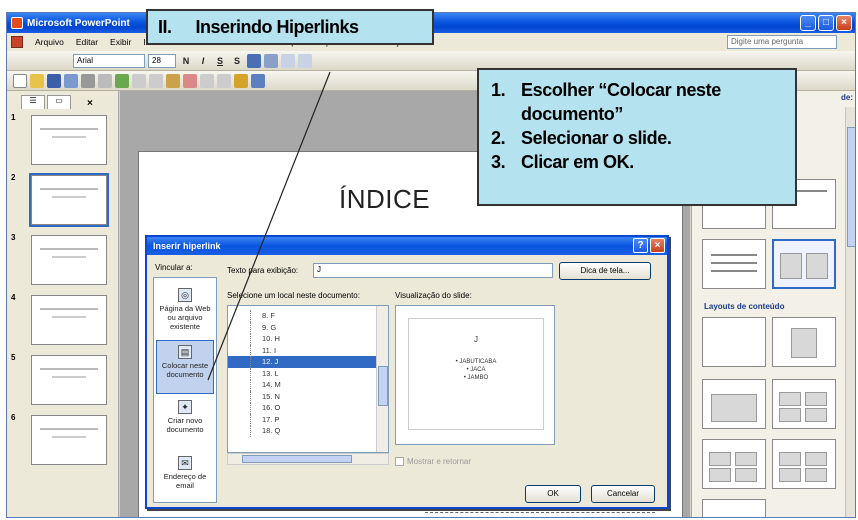 The height and width of the screenshot is (520, 858). I want to click on instruction-step: 2. Selecionar o slide., so click(637, 138).